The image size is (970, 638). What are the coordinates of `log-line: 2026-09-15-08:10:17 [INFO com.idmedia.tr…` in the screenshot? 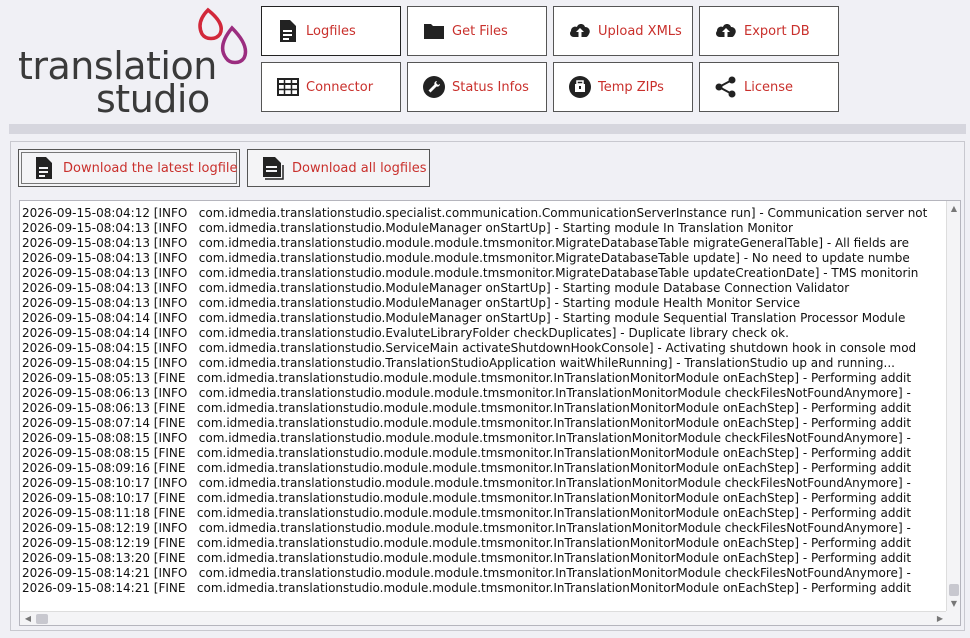 It's located at (466, 483).